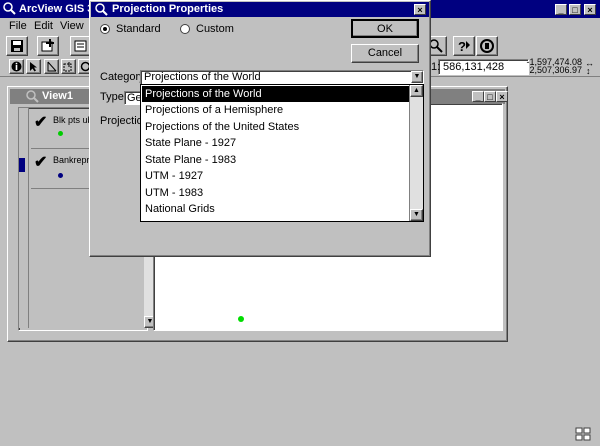 The image size is (600, 446). I want to click on chevron-down-icon: ▼, so click(417, 77).